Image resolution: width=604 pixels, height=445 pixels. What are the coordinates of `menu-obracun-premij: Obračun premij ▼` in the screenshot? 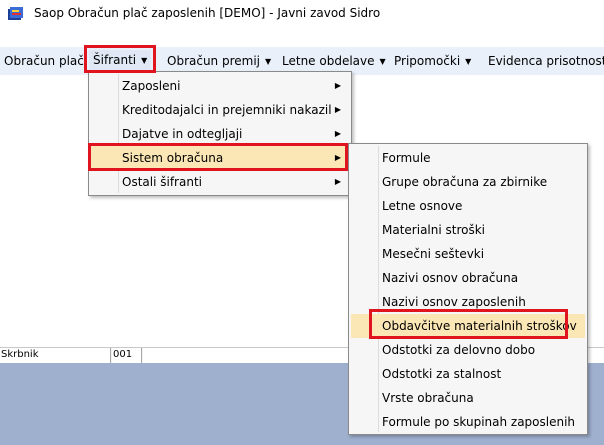 It's located at (219, 61).